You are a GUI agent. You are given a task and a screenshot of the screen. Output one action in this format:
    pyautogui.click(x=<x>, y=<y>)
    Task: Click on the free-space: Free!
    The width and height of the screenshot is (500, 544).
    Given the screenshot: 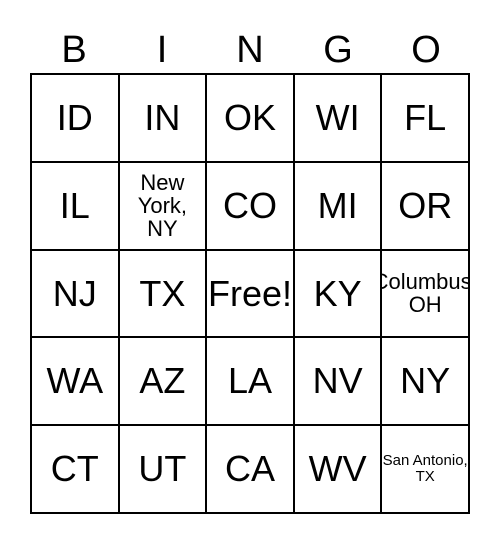 What is the action you would take?
    pyautogui.click(x=250, y=293)
    